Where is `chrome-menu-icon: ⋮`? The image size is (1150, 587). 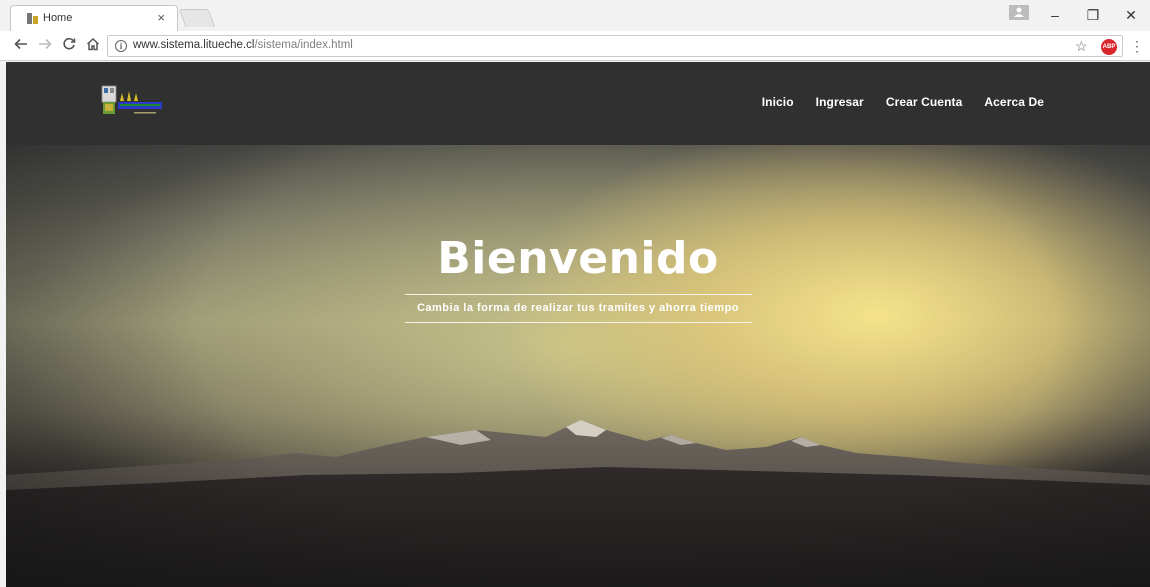 chrome-menu-icon: ⋮ is located at coordinates (1137, 46).